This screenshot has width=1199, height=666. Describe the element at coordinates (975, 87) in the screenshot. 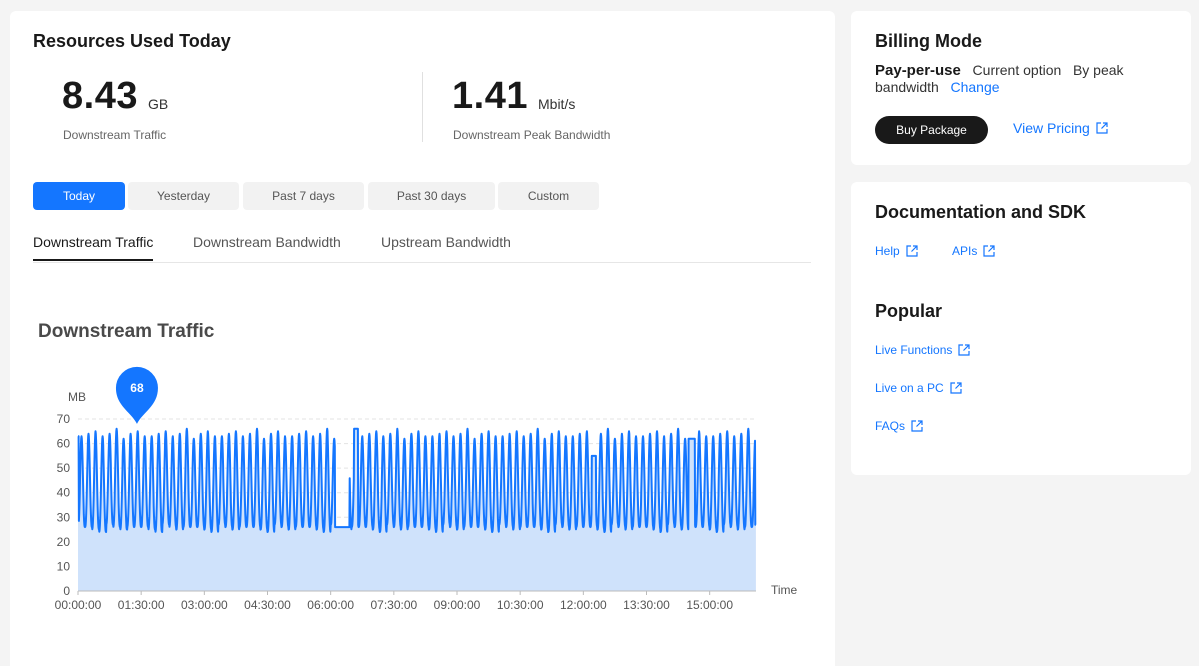

I see `change-link: Change` at that location.